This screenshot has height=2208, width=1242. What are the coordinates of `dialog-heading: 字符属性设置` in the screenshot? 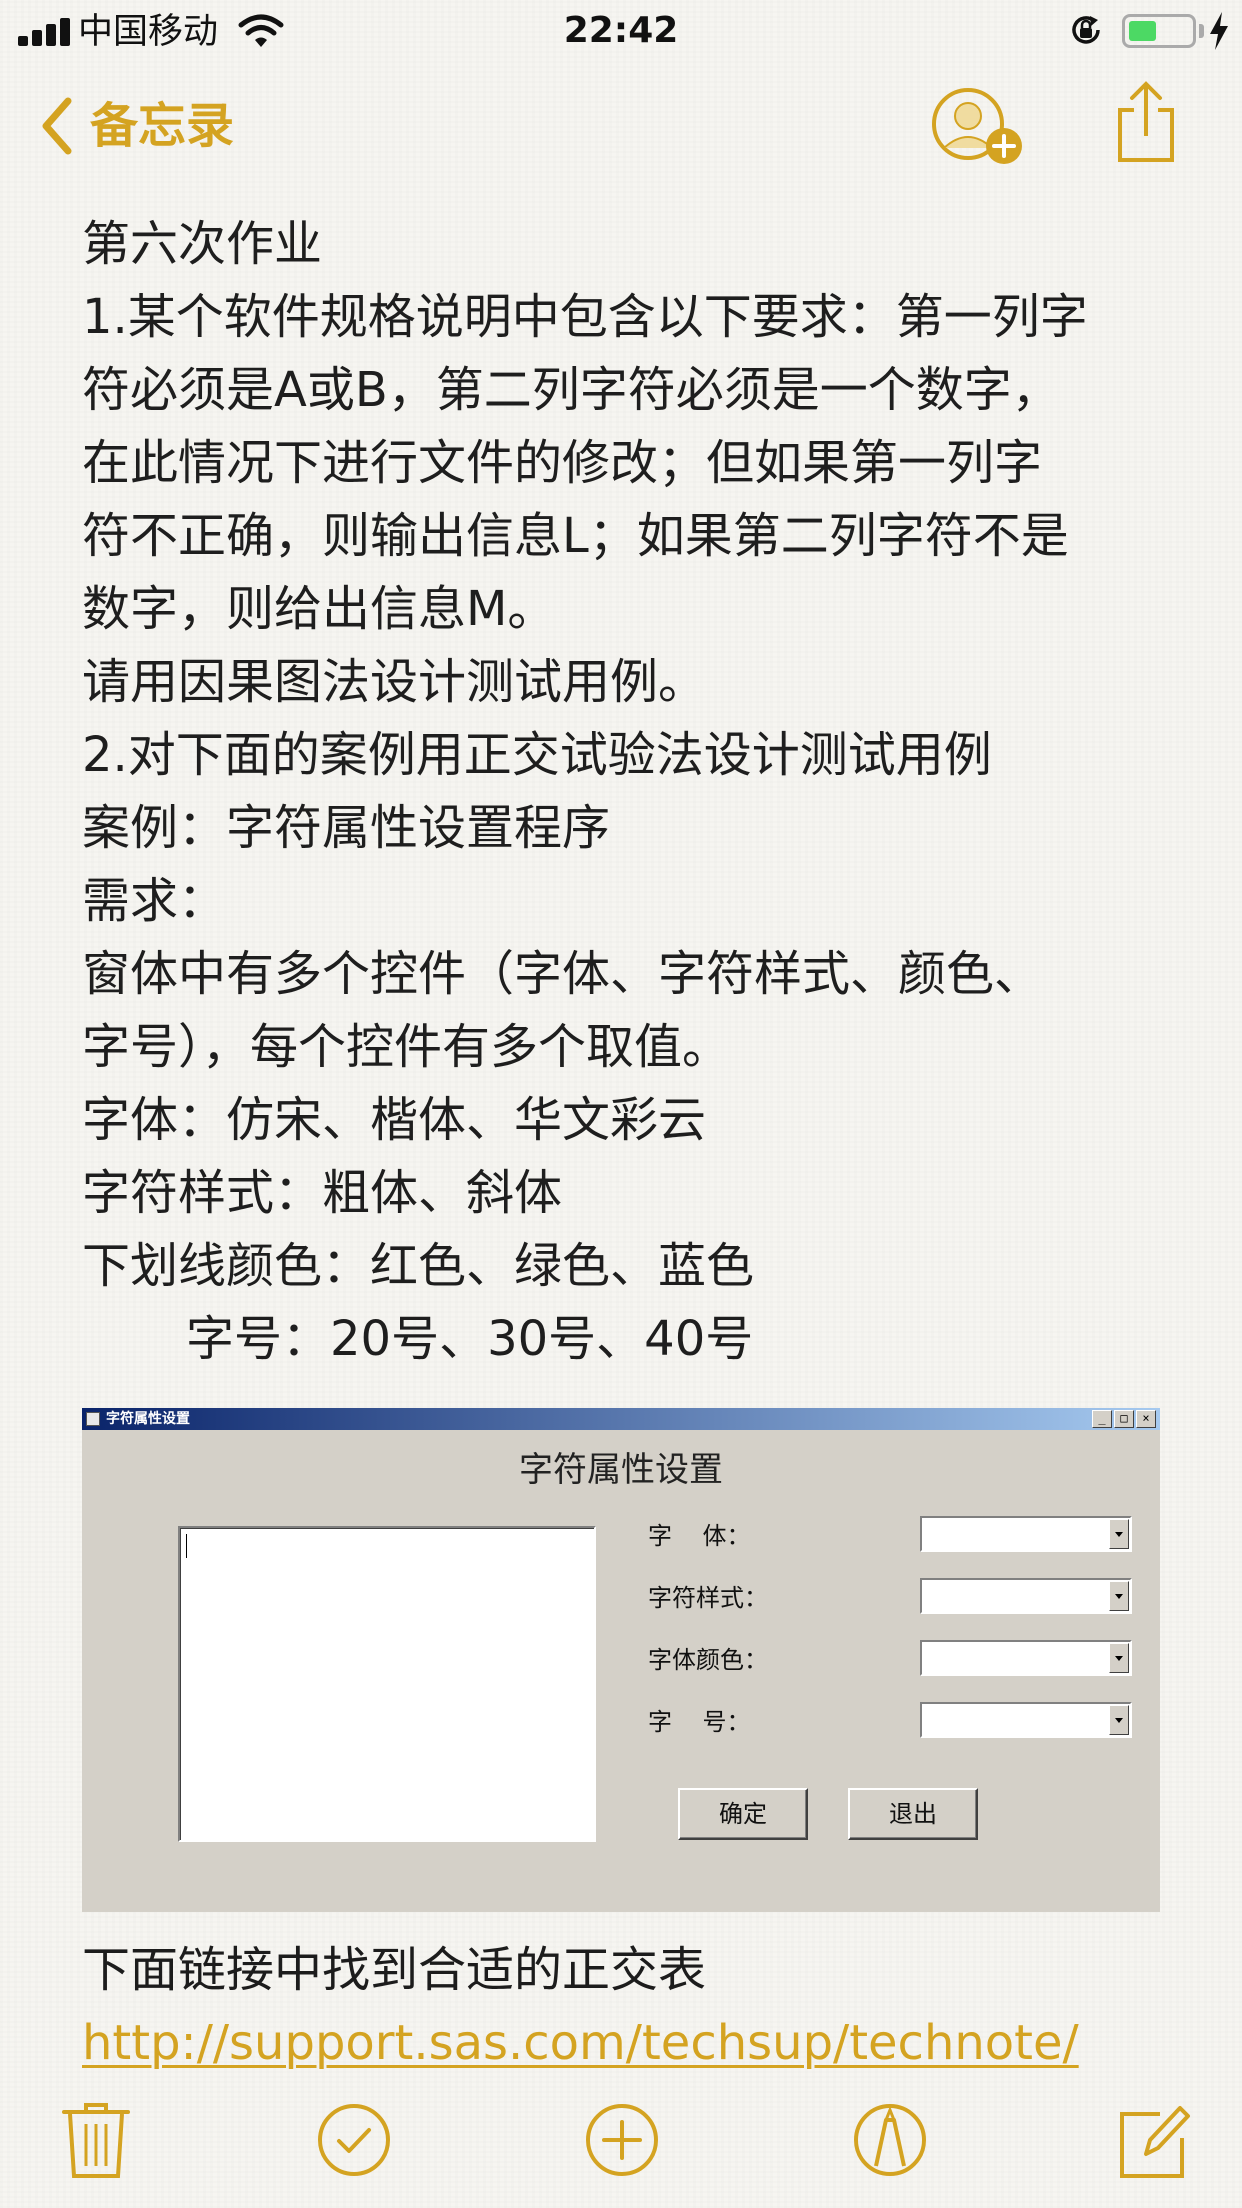 It's located at (621, 1470).